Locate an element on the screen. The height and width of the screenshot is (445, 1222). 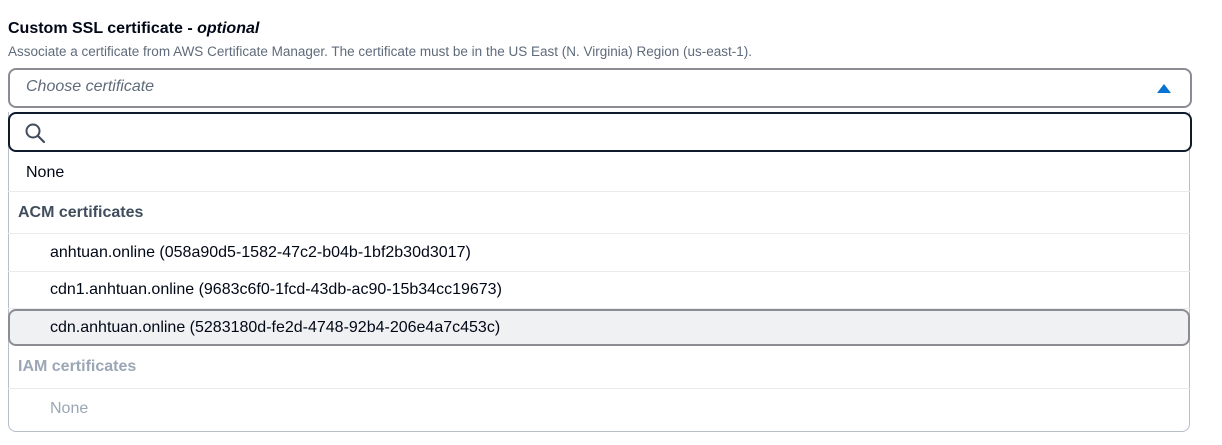
search-field is located at coordinates (600, 132).